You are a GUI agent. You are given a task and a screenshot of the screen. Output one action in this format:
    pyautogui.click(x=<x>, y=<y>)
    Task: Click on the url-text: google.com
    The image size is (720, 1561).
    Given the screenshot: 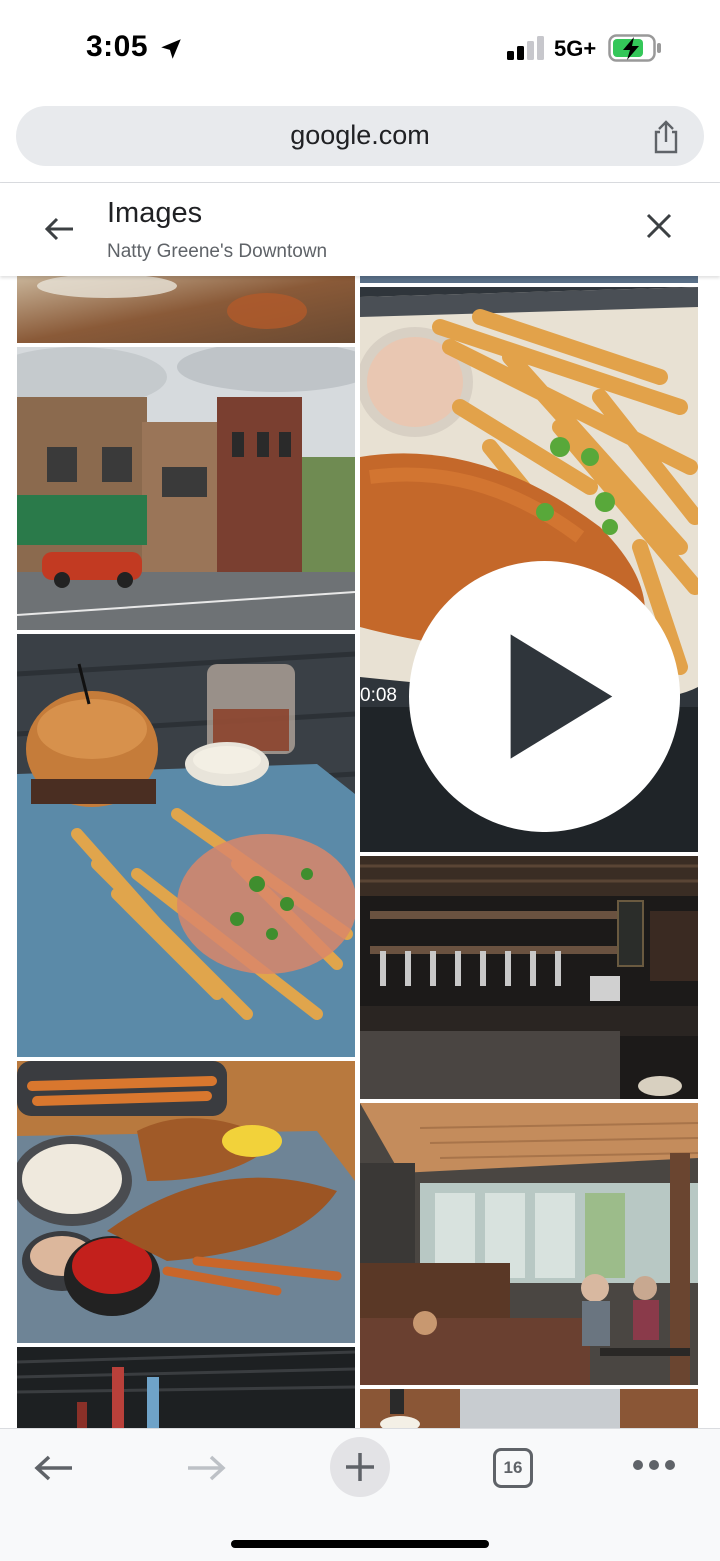 What is the action you would take?
    pyautogui.click(x=360, y=135)
    